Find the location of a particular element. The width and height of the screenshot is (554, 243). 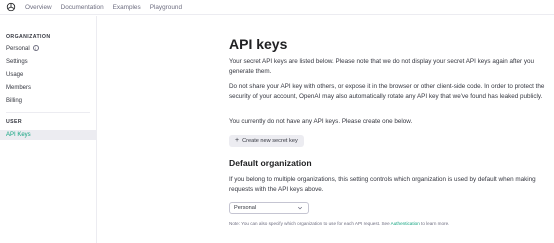

nav-overview: Overview is located at coordinates (38, 7).